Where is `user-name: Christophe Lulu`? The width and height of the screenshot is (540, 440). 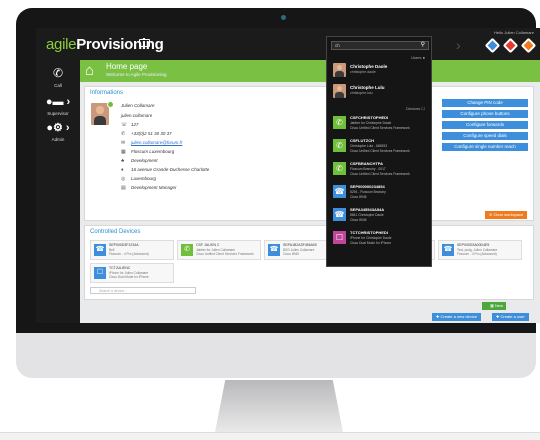
user-name: Christophe Lulu is located at coordinates (367, 87).